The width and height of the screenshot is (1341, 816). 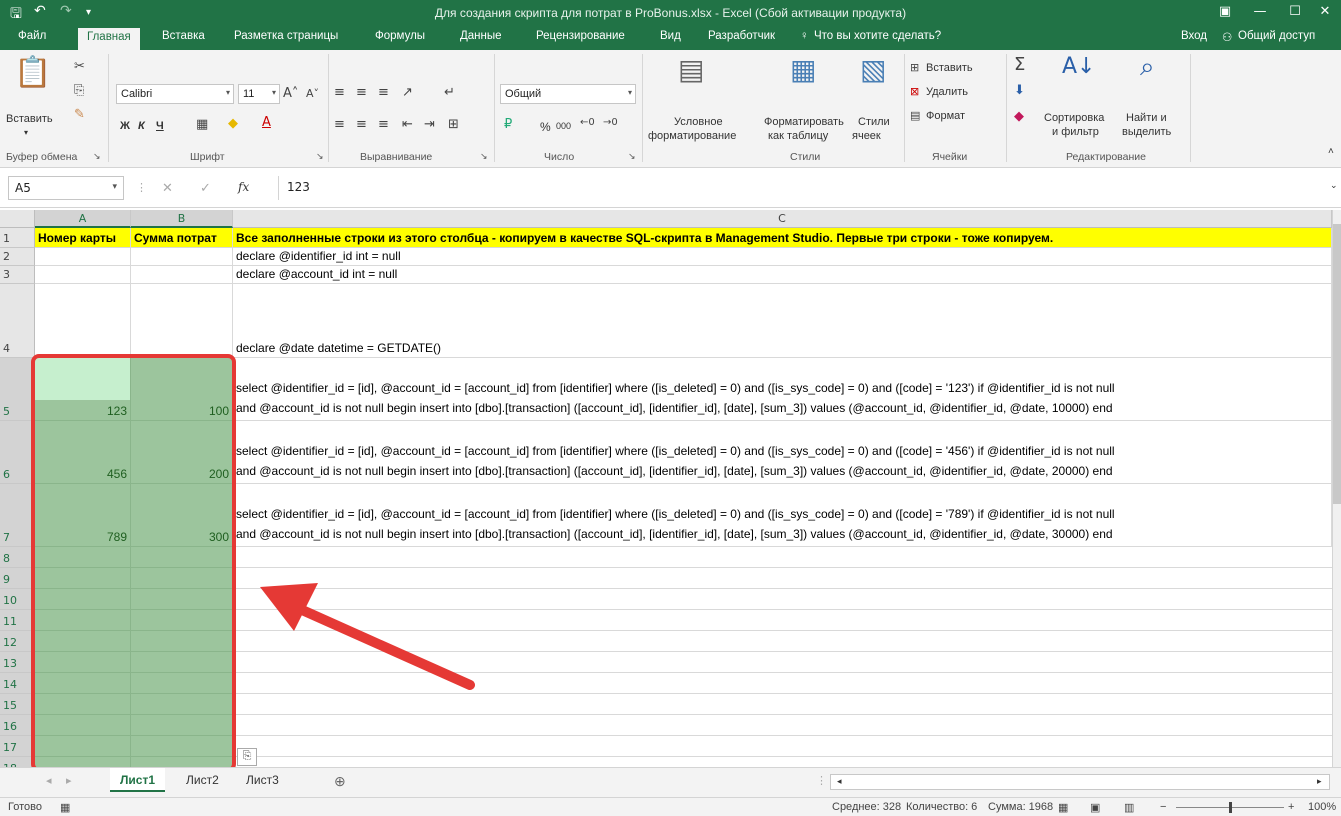 I want to click on row-header: 14, so click(x=17, y=683).